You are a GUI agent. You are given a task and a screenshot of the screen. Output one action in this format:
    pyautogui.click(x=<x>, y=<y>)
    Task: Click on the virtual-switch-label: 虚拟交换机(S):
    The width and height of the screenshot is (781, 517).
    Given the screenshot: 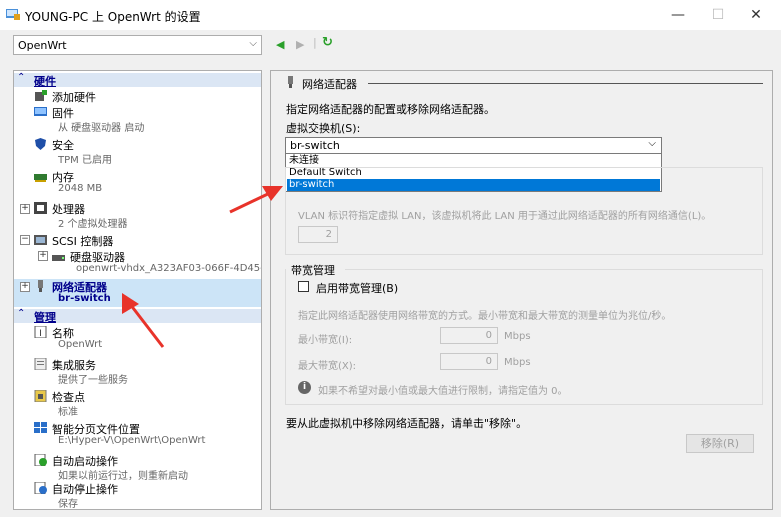 What is the action you would take?
    pyautogui.click(x=323, y=128)
    